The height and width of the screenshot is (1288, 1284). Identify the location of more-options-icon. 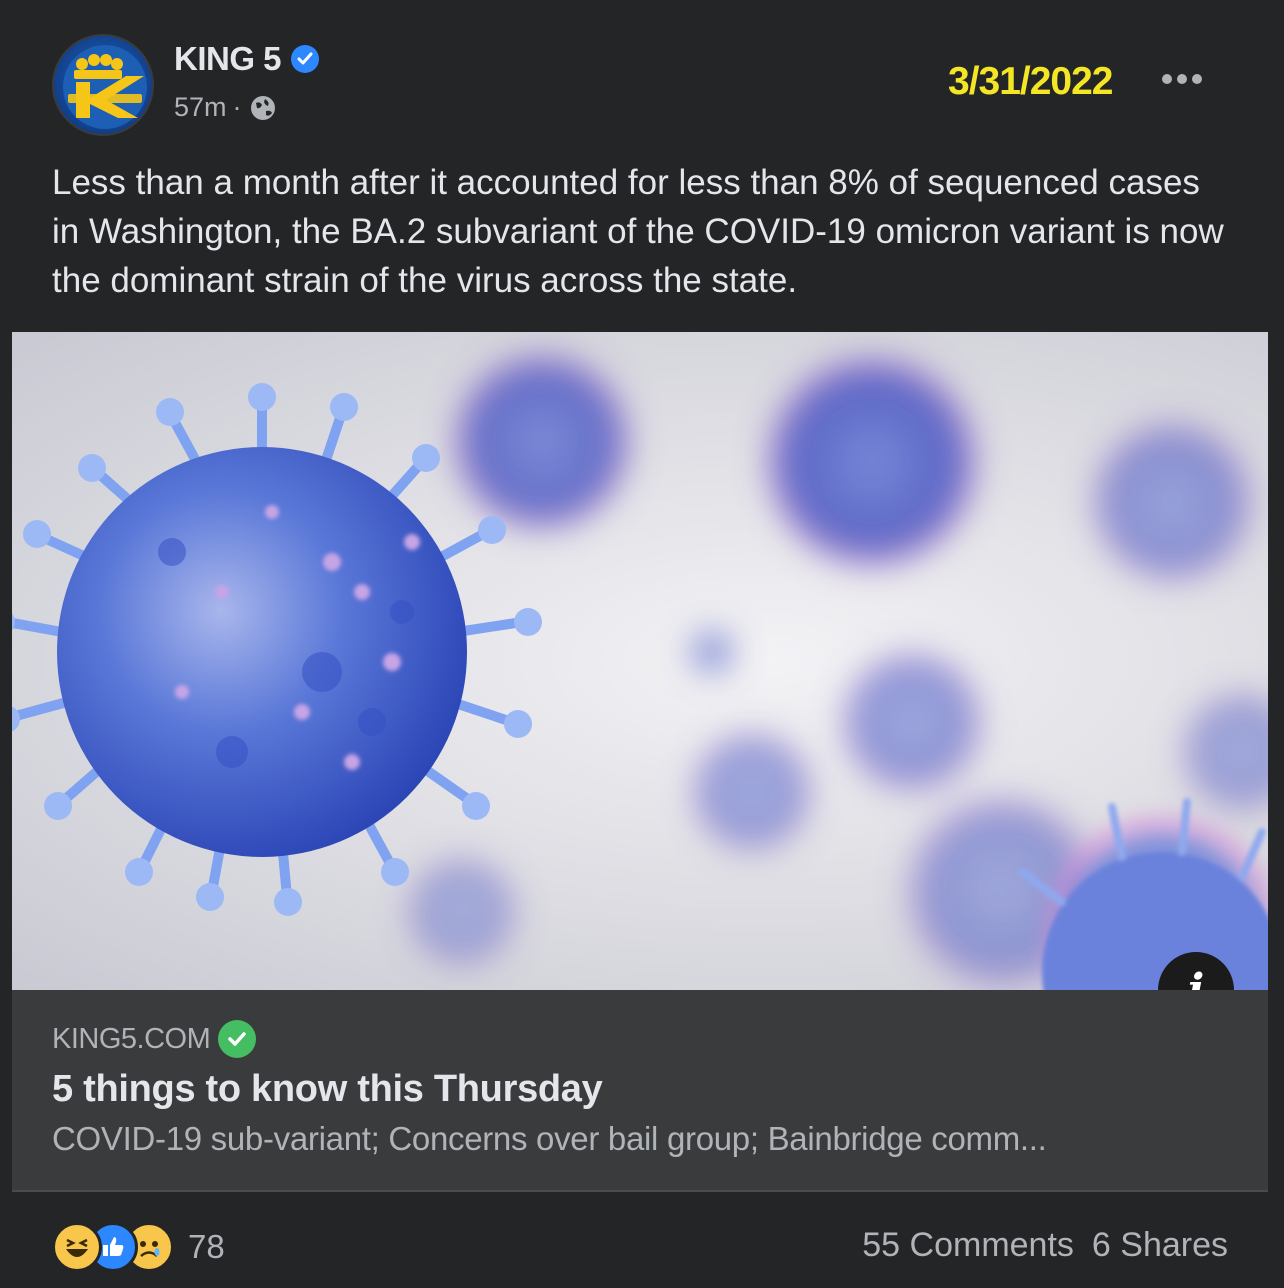
(1186, 79).